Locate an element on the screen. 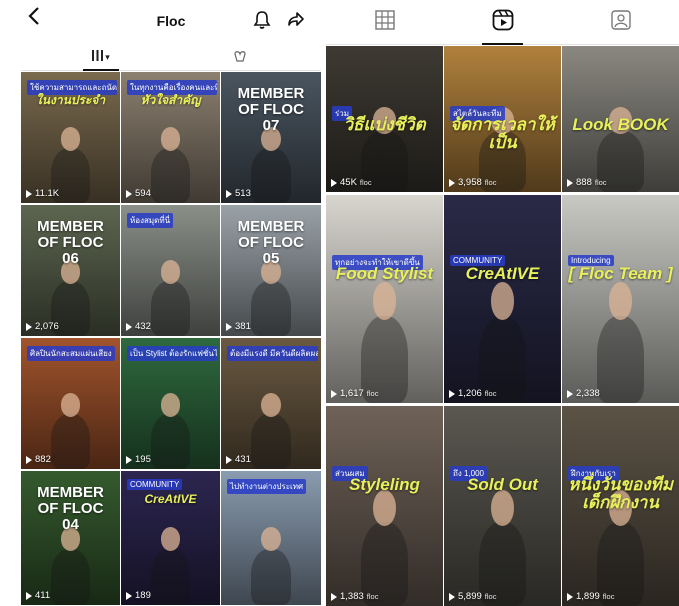 This screenshot has height=606, width=679. view-count-value: 381 is located at coordinates (243, 326).